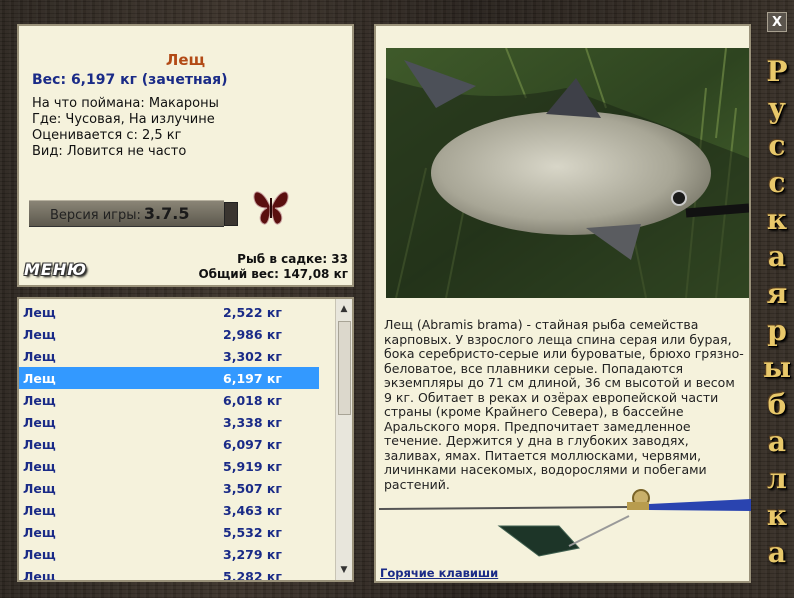 This screenshot has height=598, width=794. I want to click on side-title-letter: ы, so click(777, 367).